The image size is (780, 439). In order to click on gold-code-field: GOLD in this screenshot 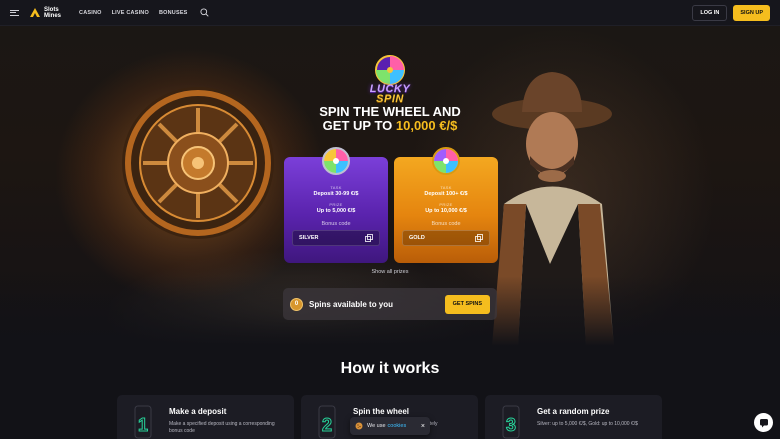, I will do `click(446, 238)`.